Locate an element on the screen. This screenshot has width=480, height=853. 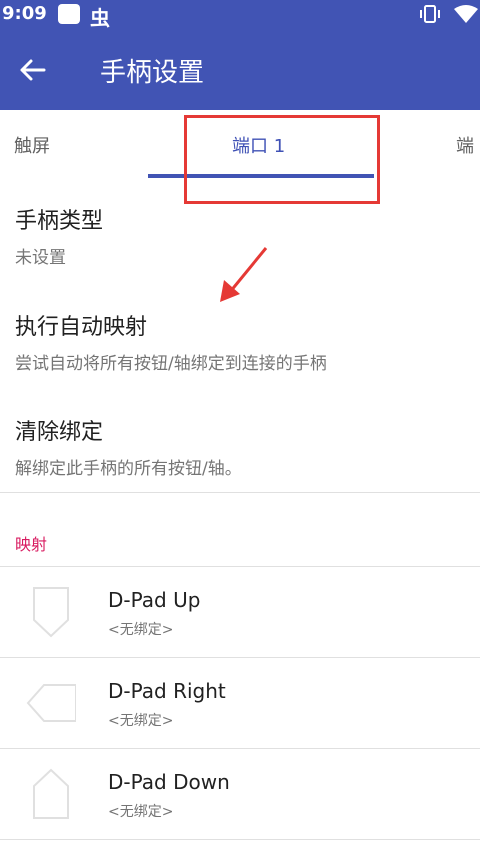
pref-title: 手柄类型 is located at coordinates (59, 221).